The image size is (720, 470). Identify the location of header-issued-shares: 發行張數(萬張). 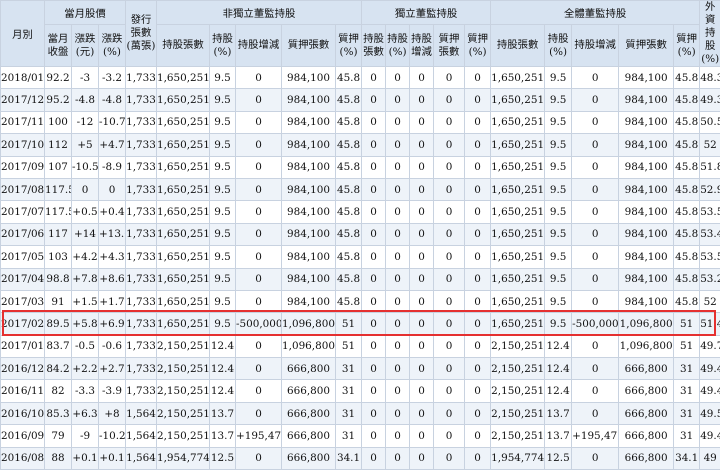
(141, 34).